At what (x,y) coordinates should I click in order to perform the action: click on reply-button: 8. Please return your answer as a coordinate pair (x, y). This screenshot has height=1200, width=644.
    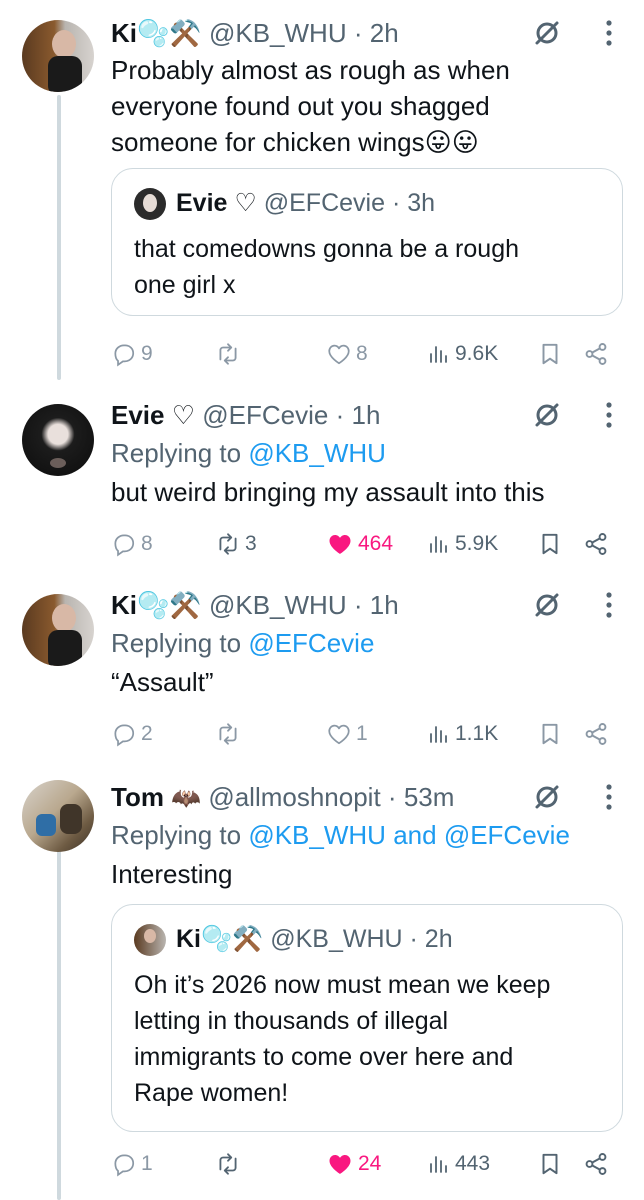
    Looking at the image, I should click on (132, 544).